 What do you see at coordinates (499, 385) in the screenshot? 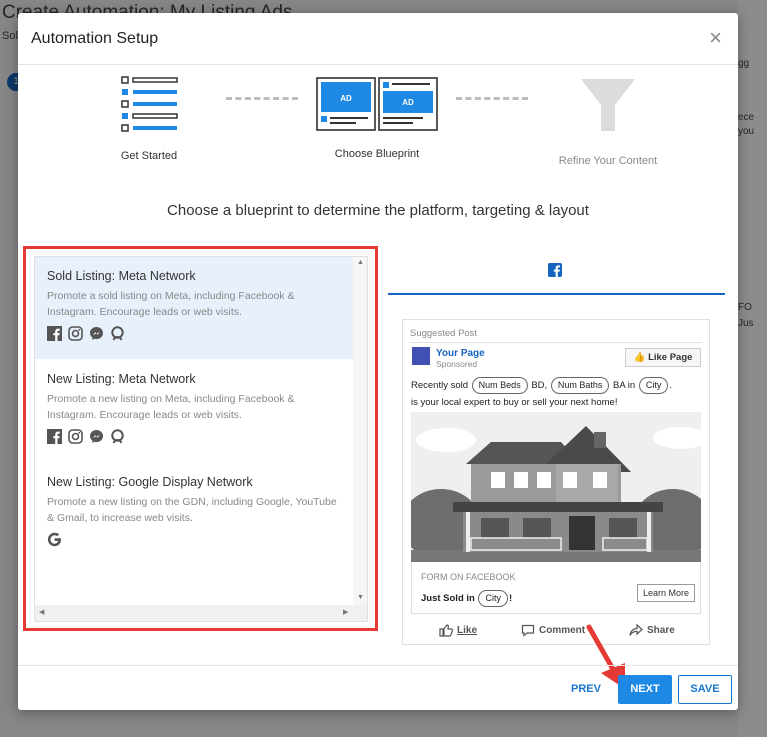
I see `num-beds-chip: Num Beds` at bounding box center [499, 385].